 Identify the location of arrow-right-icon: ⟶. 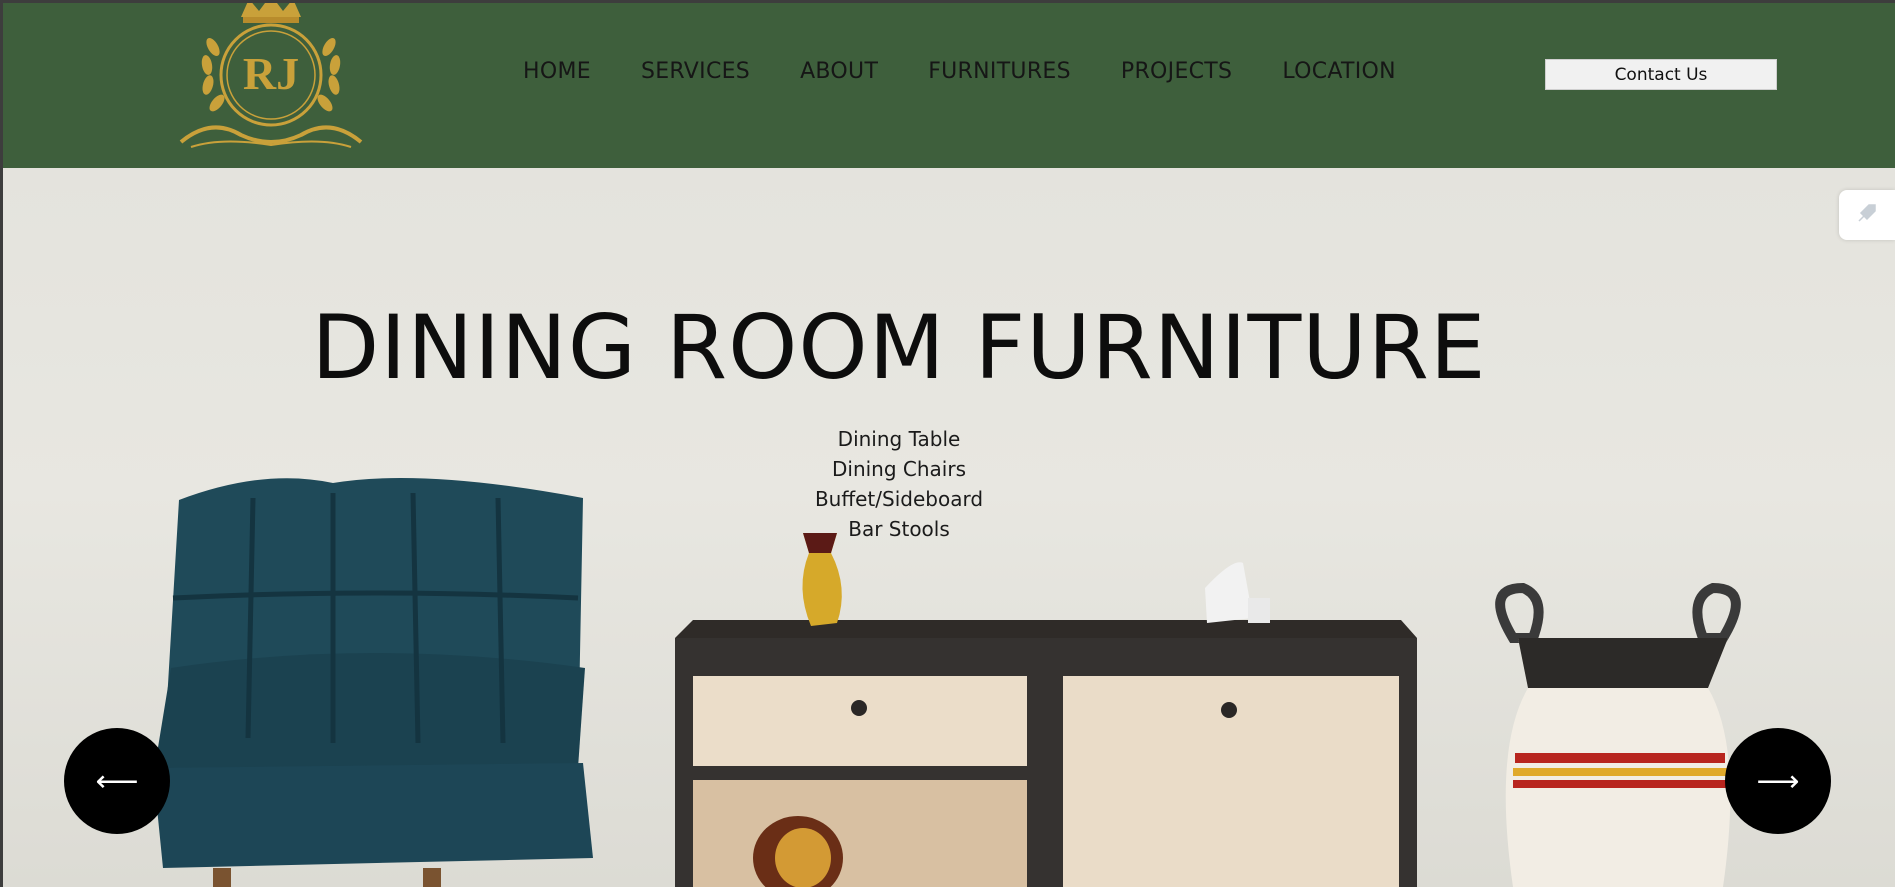
(1778, 781).